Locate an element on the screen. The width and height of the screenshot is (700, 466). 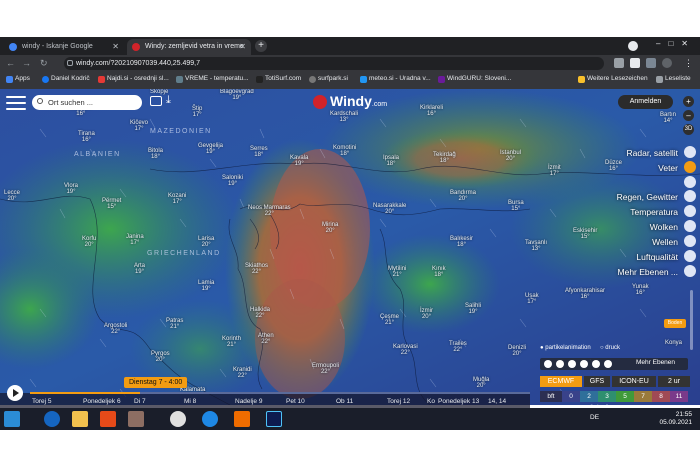
city-label: Trailes 22° is located at coordinates (458, 347).